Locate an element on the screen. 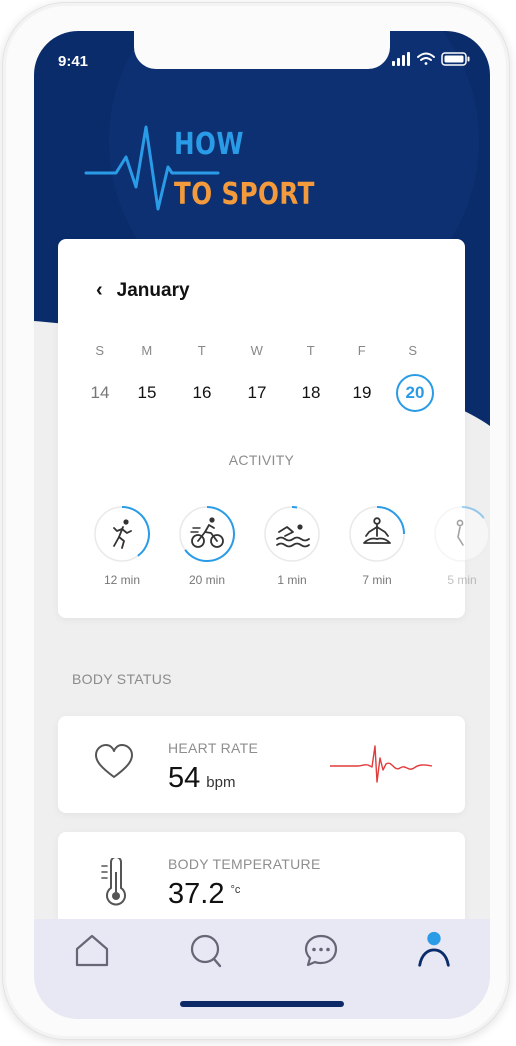  activity-item-cycling: 20 min is located at coordinates (207, 546).